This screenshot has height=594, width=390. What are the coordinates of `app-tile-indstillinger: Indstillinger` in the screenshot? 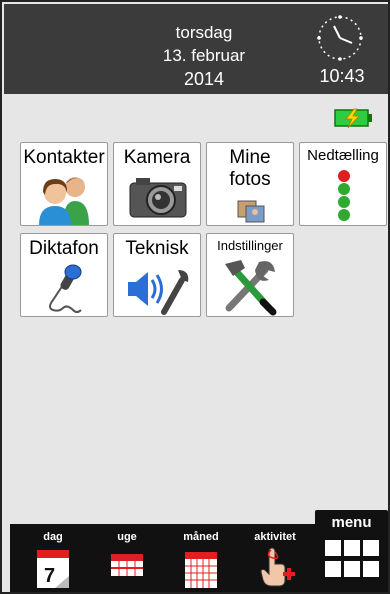 It's located at (250, 275).